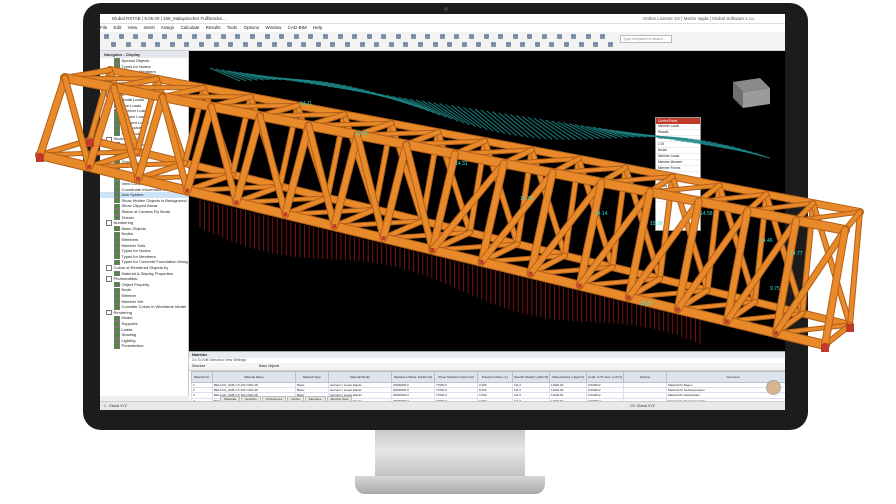  Describe the element at coordinates (766, 241) in the screenshot. I see `result-value-label: 14.46` at that location.